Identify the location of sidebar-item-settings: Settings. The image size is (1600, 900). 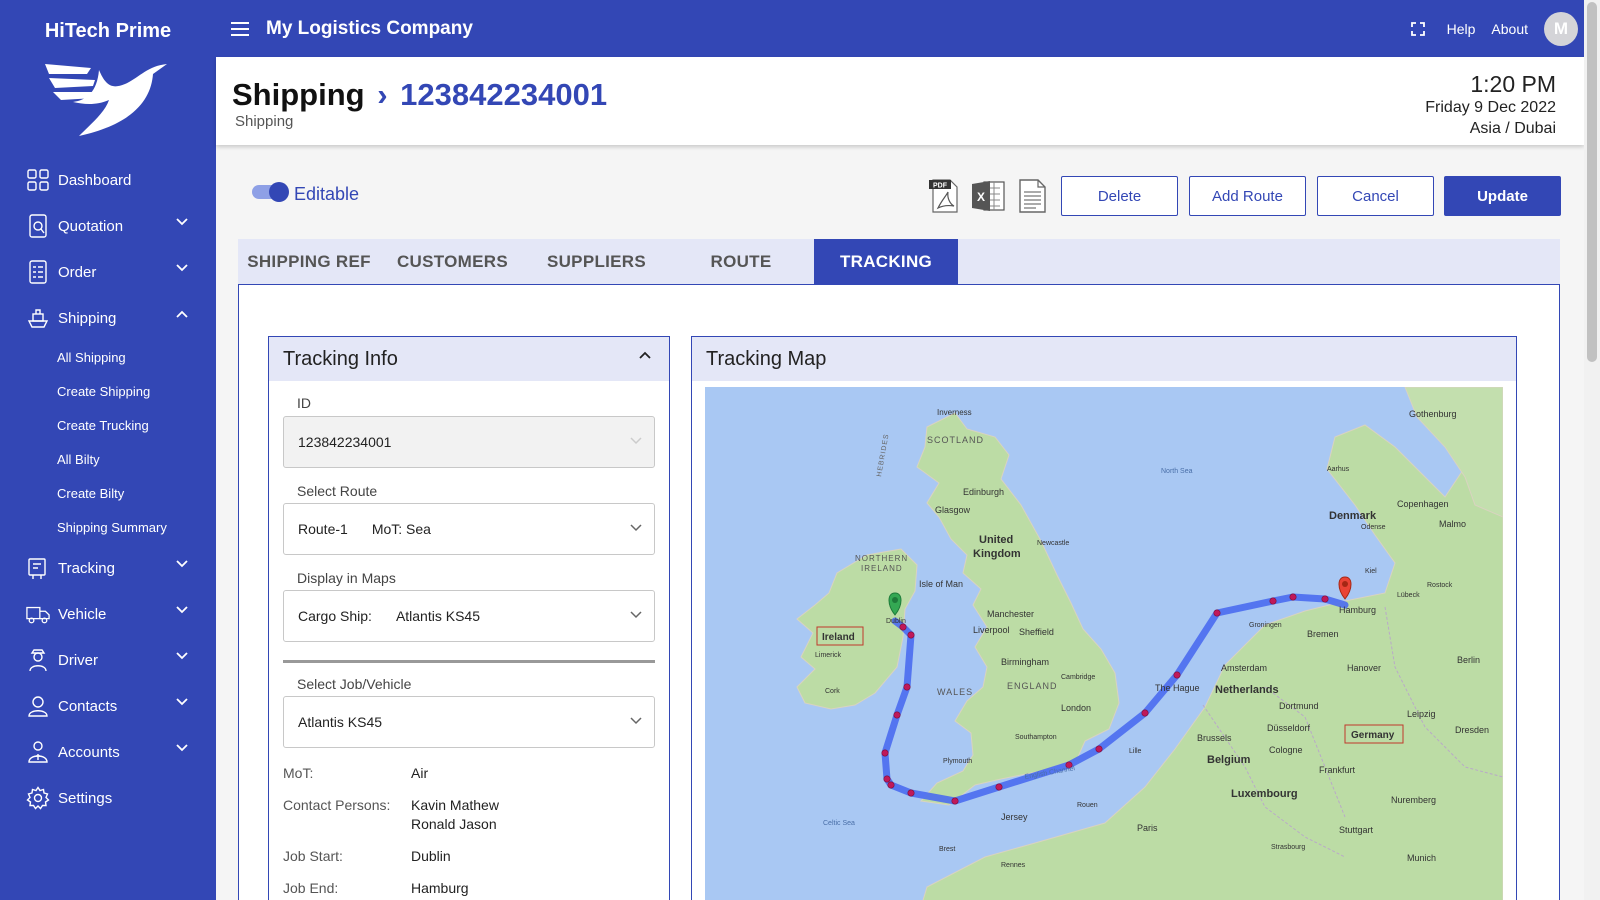
(108, 798).